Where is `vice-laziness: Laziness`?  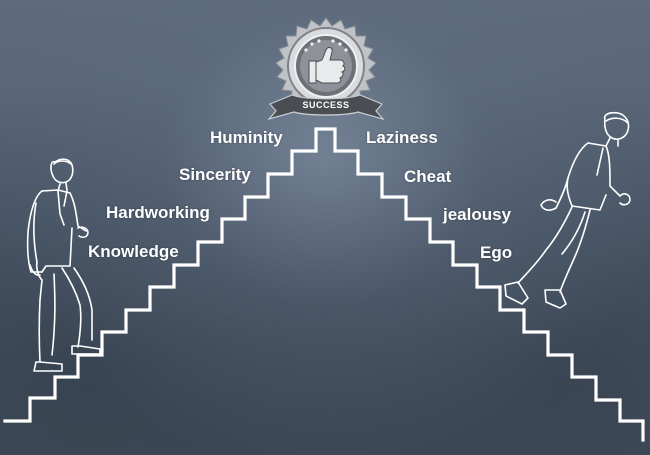
vice-laziness: Laziness is located at coordinates (402, 137).